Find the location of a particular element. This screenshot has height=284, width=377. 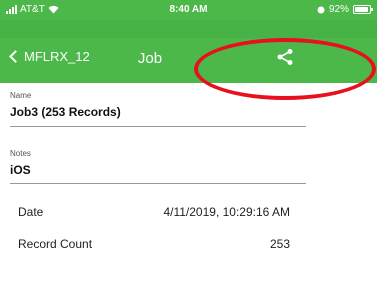

battery-fill is located at coordinates (361, 9).